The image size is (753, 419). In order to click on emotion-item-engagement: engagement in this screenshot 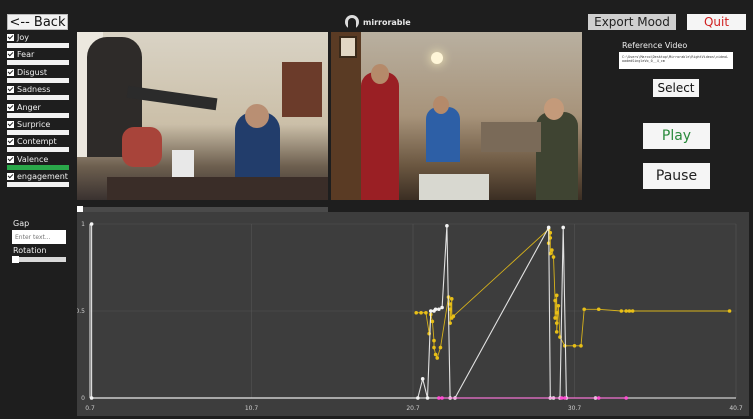, I will do `click(39, 180)`.